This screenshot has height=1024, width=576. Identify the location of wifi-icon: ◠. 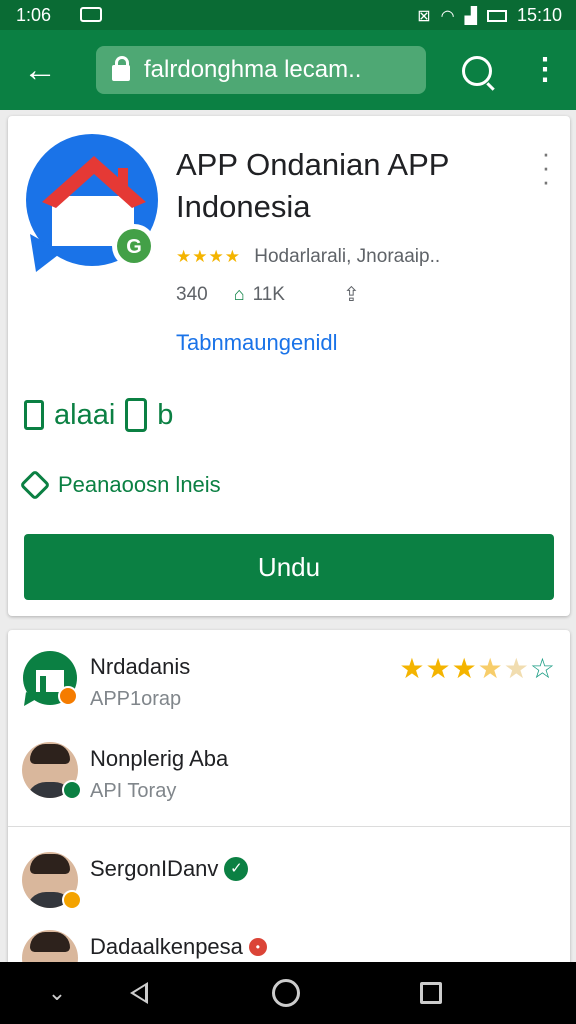
(447, 16).